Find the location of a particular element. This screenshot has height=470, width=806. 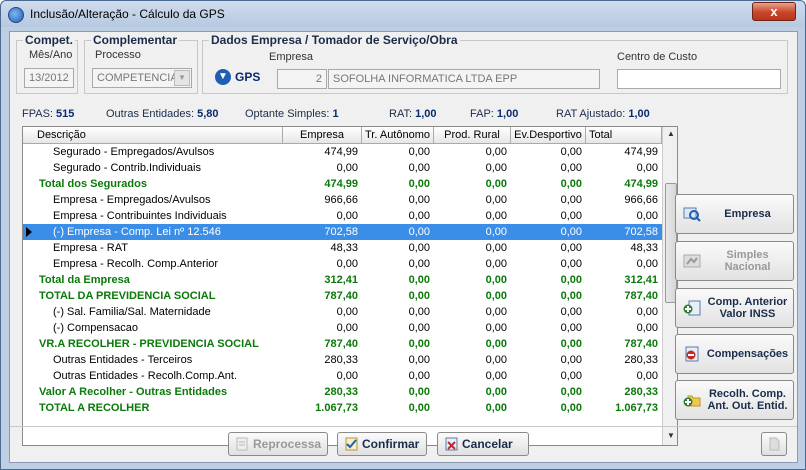

compet-sublabel: Mês/Ano is located at coordinates (51, 55).